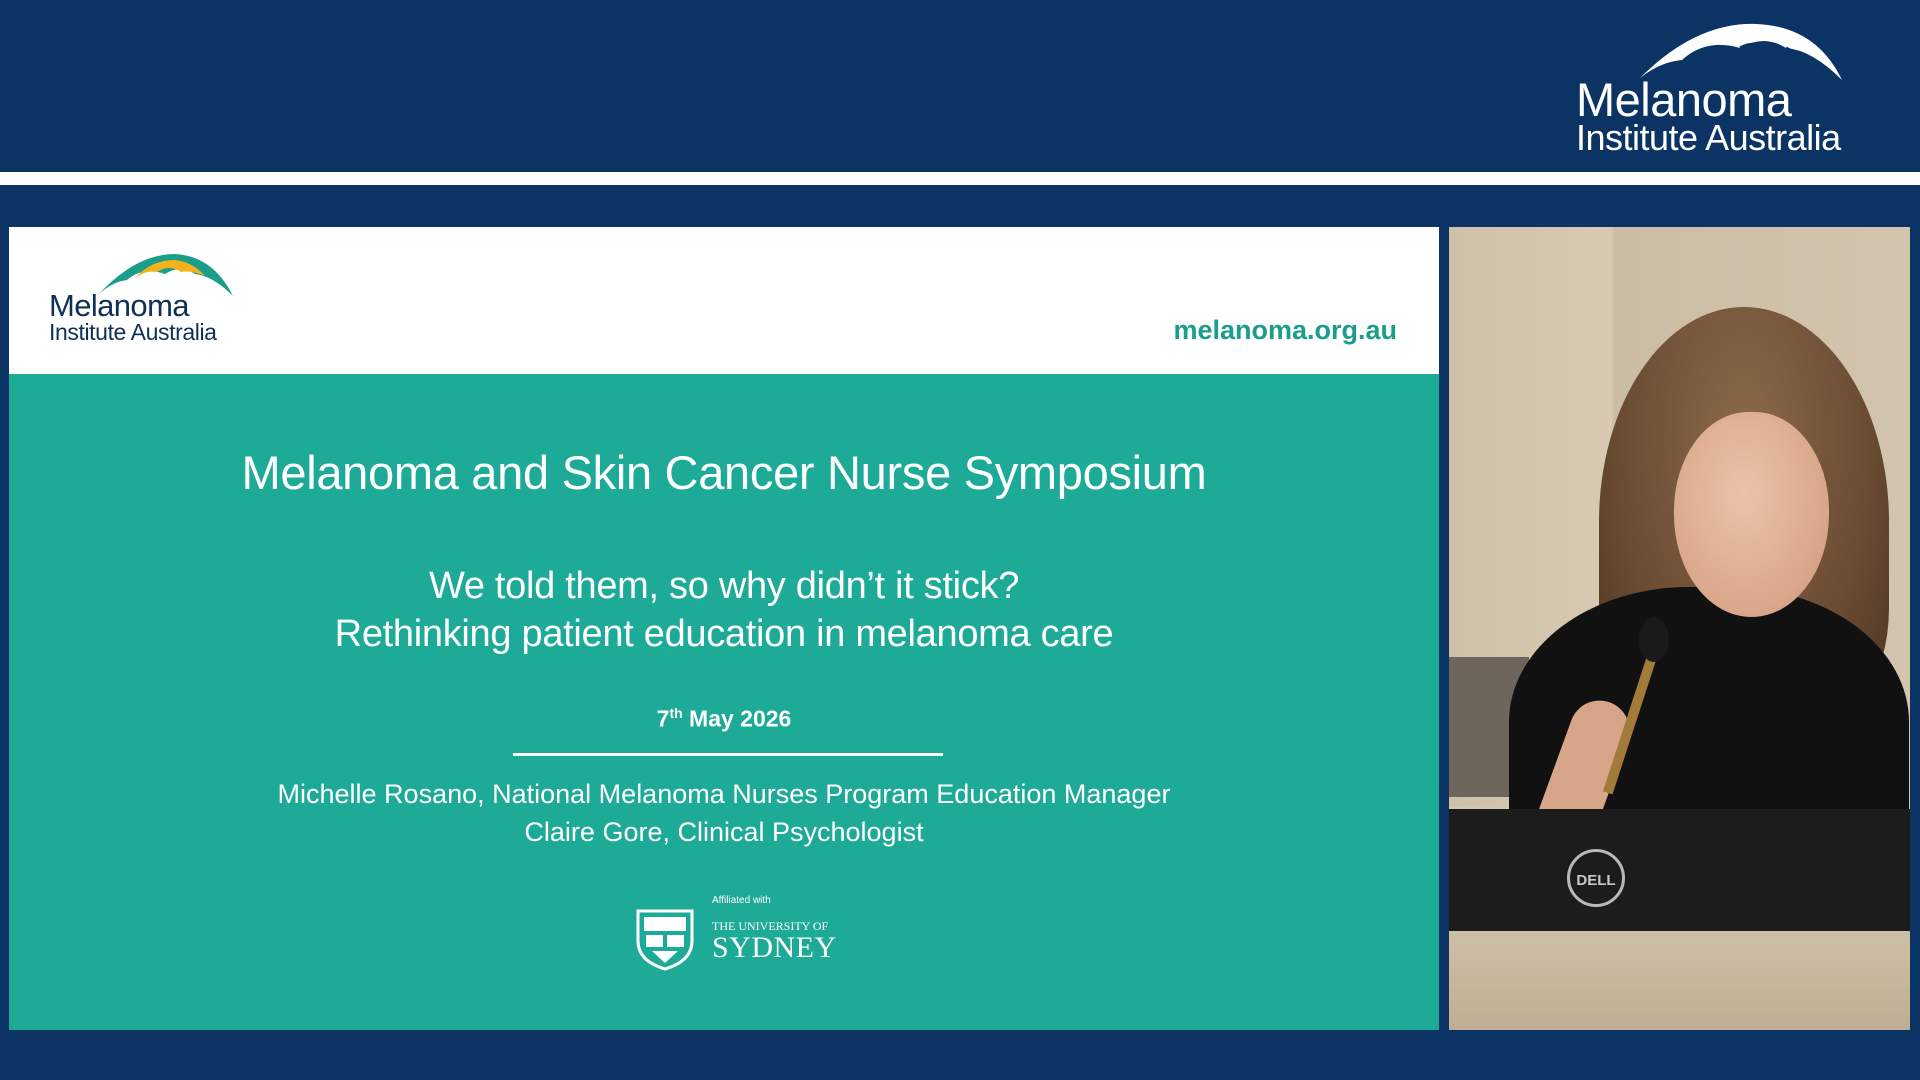  I want to click on broadcast-logo-line2: Institute Australia, so click(1708, 137).